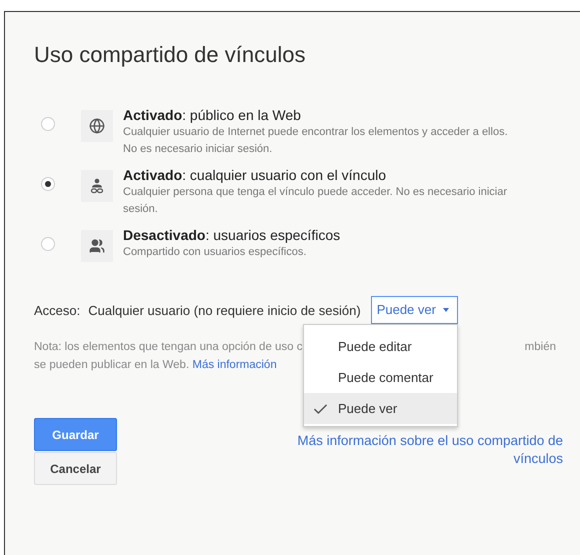 The width and height of the screenshot is (580, 555). Describe the element at coordinates (97, 186) in the screenshot. I see `person-link-icon` at that location.